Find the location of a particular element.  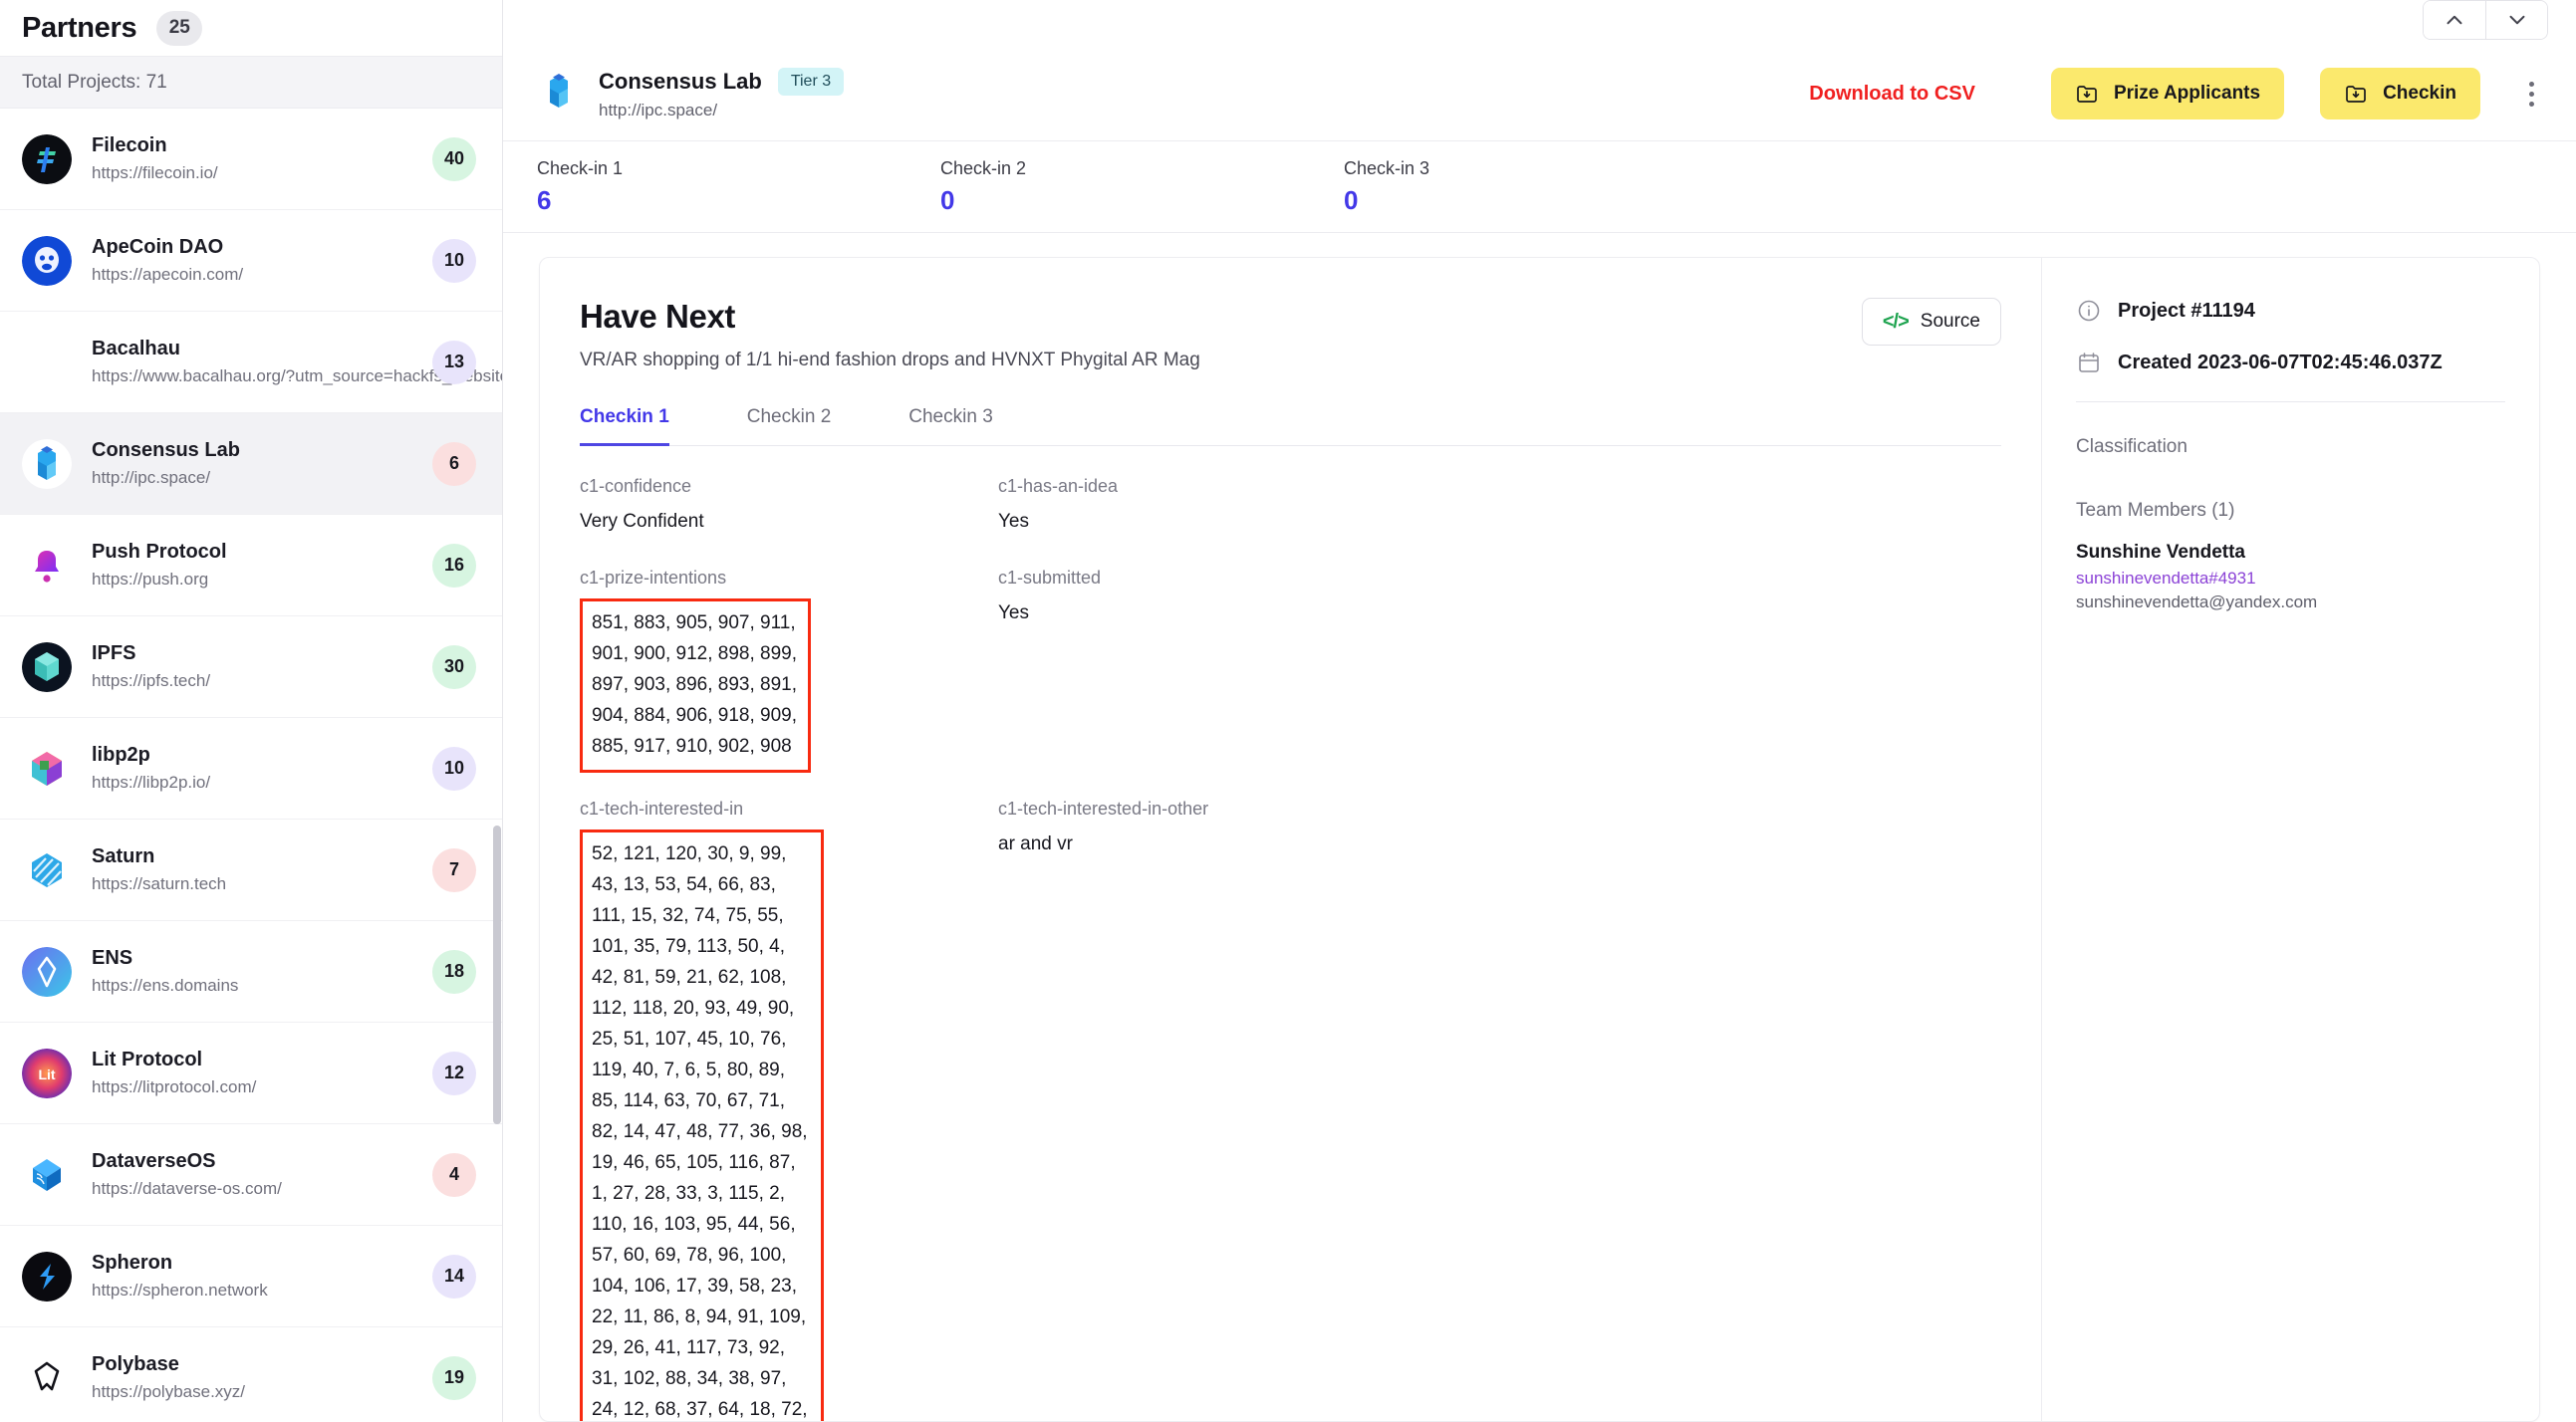

kebab-menu-icon is located at coordinates (2531, 93).